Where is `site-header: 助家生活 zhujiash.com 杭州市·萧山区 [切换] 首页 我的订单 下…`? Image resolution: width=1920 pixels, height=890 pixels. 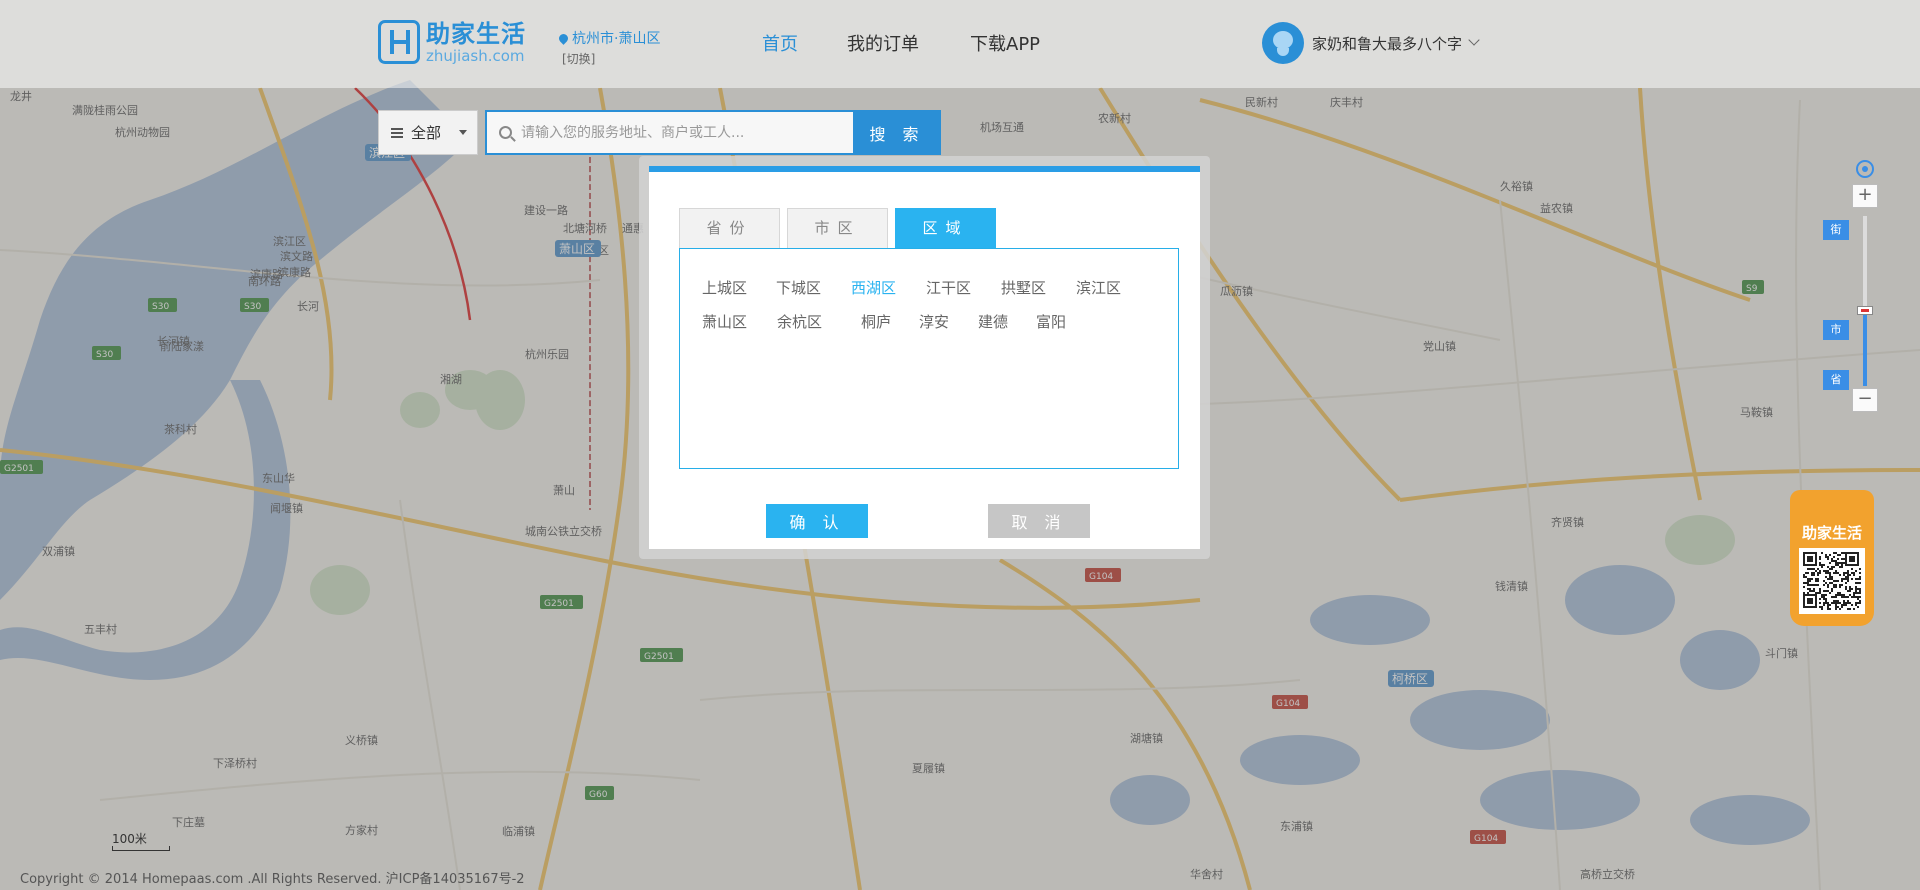 site-header: 助家生活 zhujiash.com 杭州市·萧山区 [切换] 首页 我的订单 下… is located at coordinates (960, 44).